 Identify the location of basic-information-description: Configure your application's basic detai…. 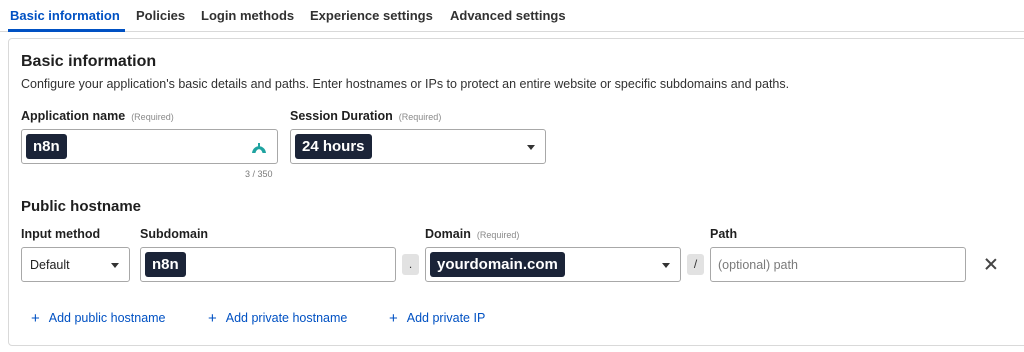
(405, 84).